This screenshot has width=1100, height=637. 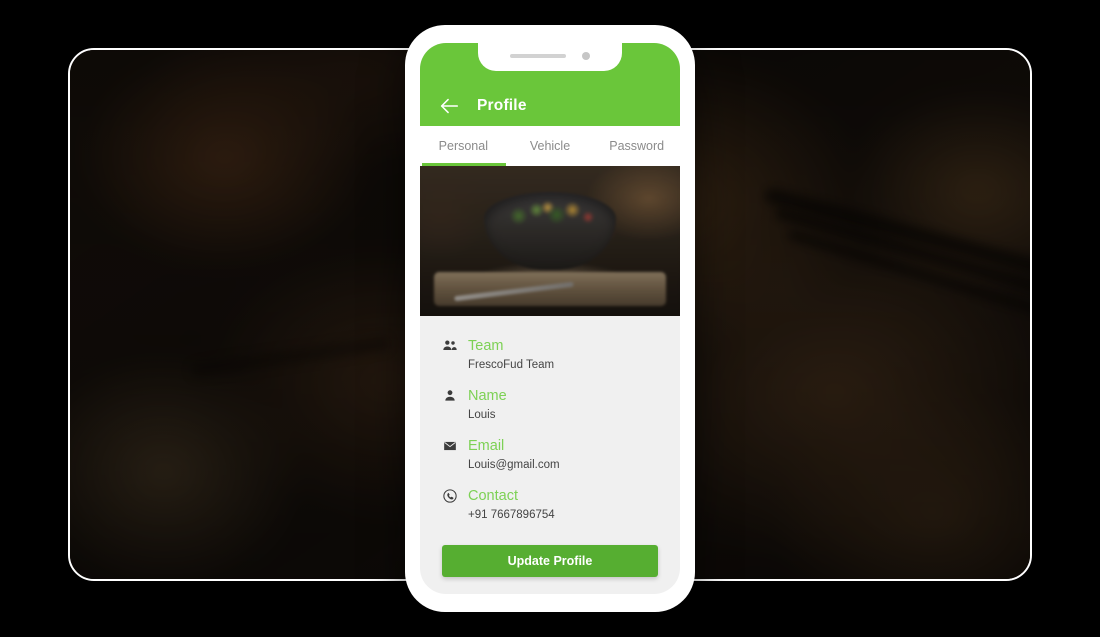 What do you see at coordinates (561, 496) in the screenshot?
I see `info-head: Contact` at bounding box center [561, 496].